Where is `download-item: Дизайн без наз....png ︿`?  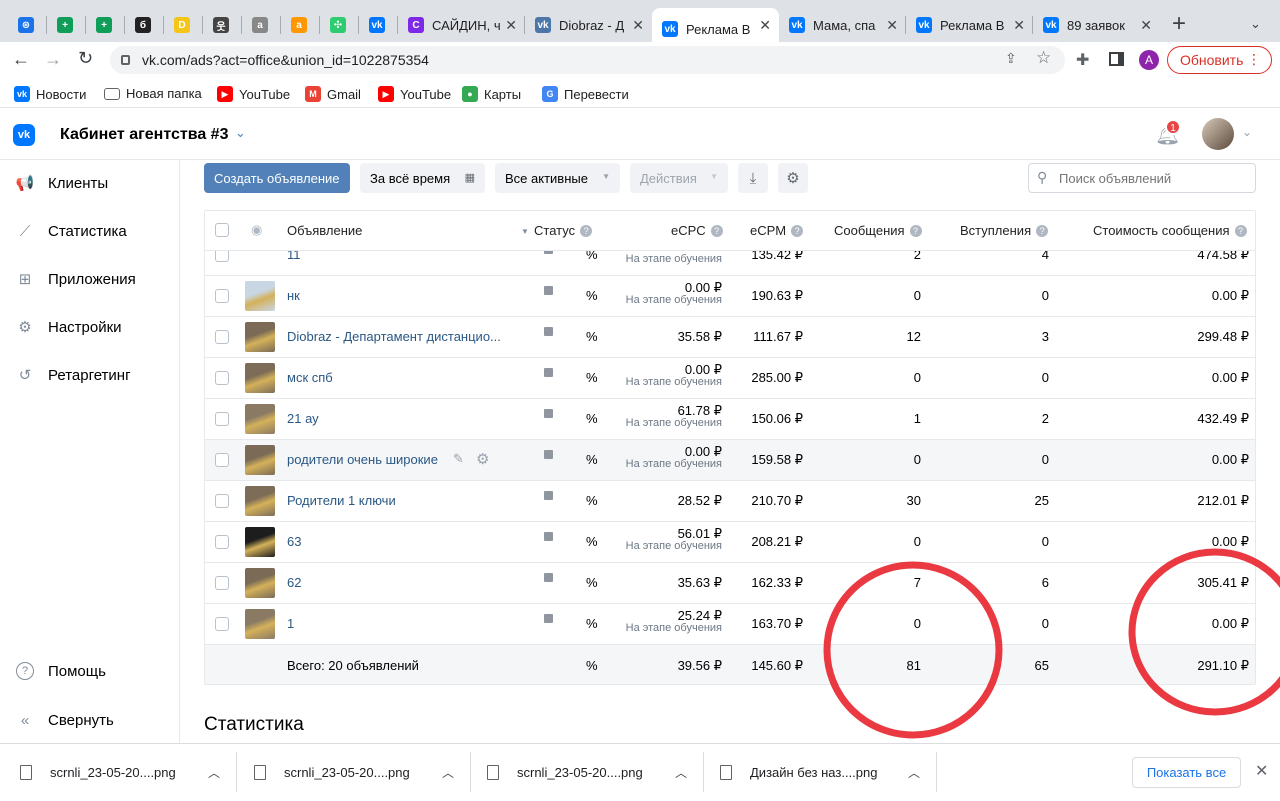 download-item: Дизайн без наз....png ︿ is located at coordinates (828, 772).